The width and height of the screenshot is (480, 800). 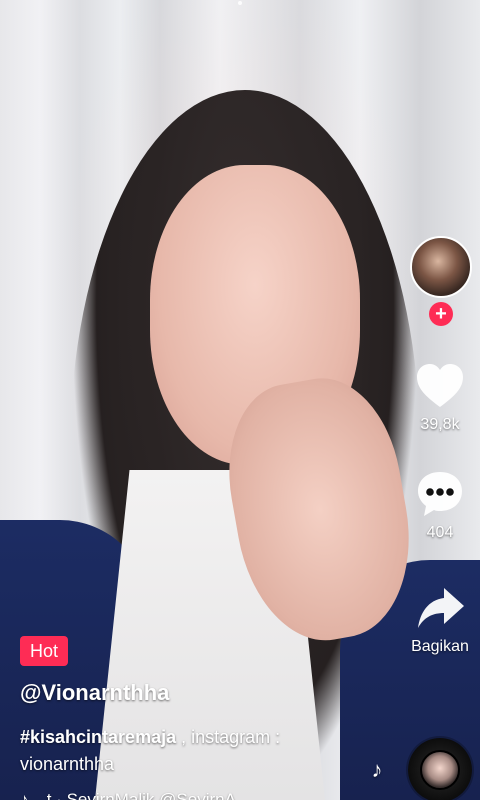 I want to click on caption-hashtag: #kisahcintaremaja, so click(x=98, y=737).